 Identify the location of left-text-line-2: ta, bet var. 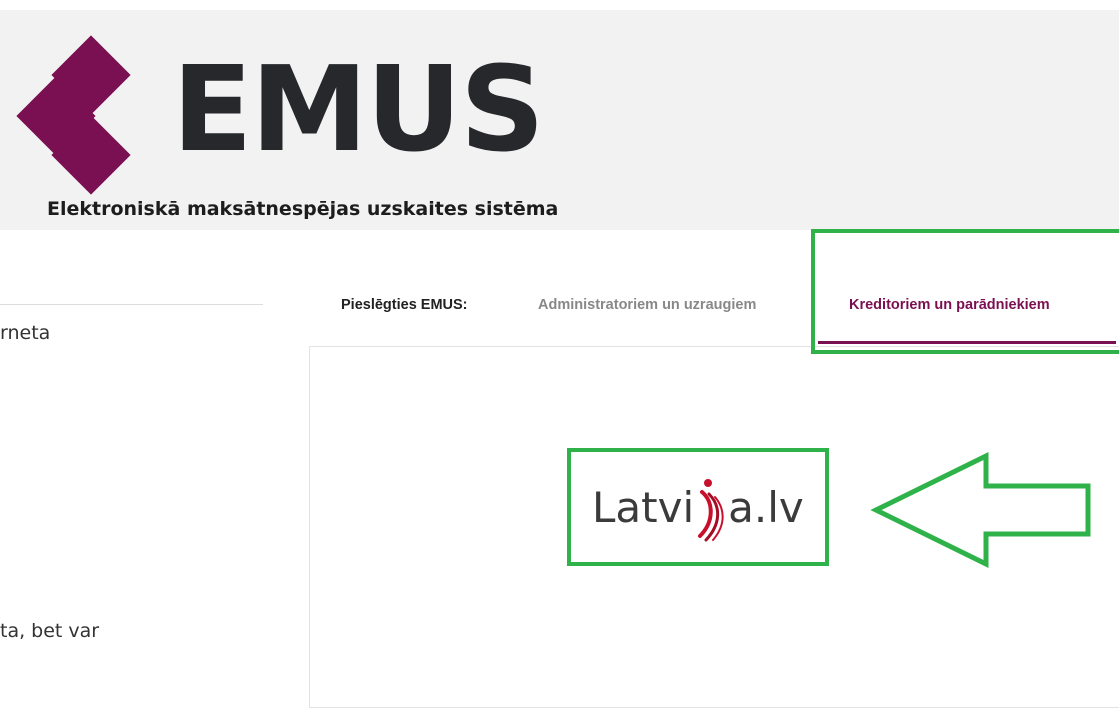
(50, 631).